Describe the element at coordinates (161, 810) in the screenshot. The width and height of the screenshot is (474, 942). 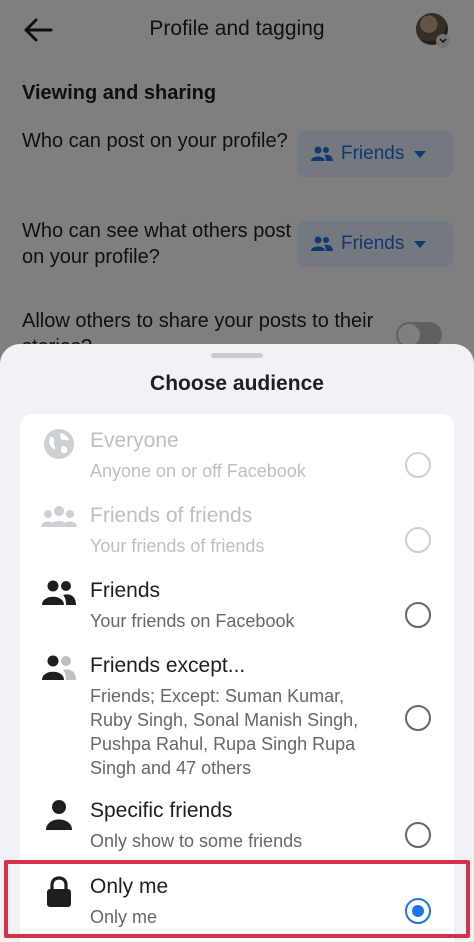
I see `option-title: Specific friends` at that location.